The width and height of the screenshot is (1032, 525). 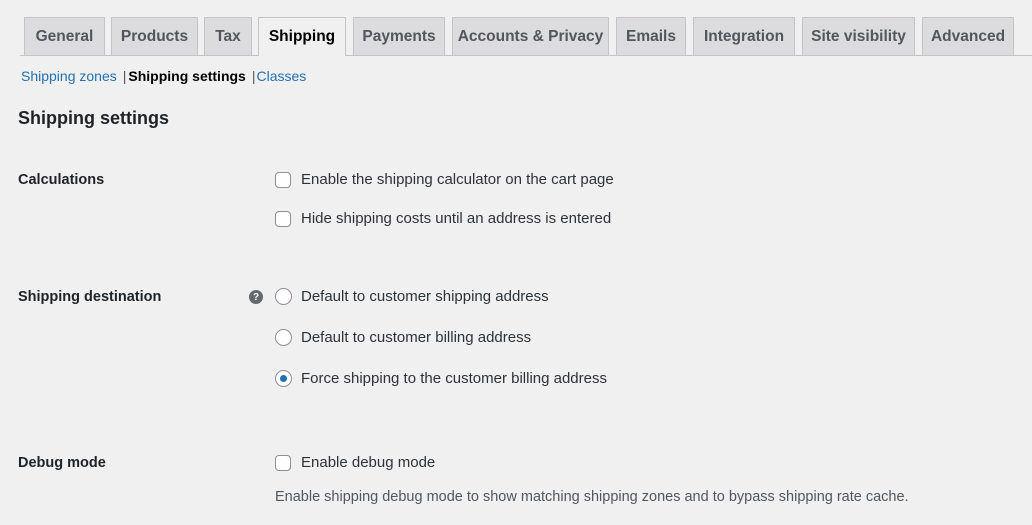 I want to click on tab-products: Products, so click(x=154, y=36).